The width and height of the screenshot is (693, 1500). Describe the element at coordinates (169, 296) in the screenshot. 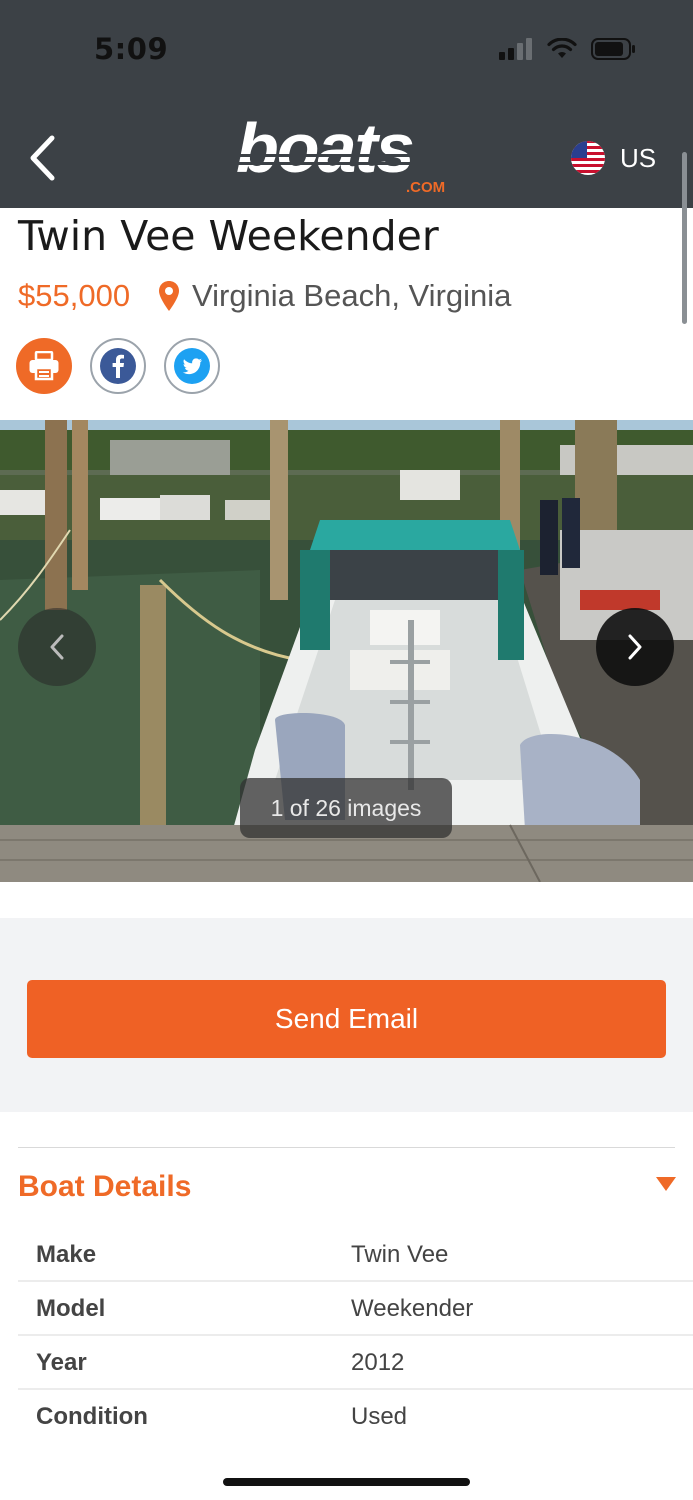

I see `map-pin-icon` at that location.